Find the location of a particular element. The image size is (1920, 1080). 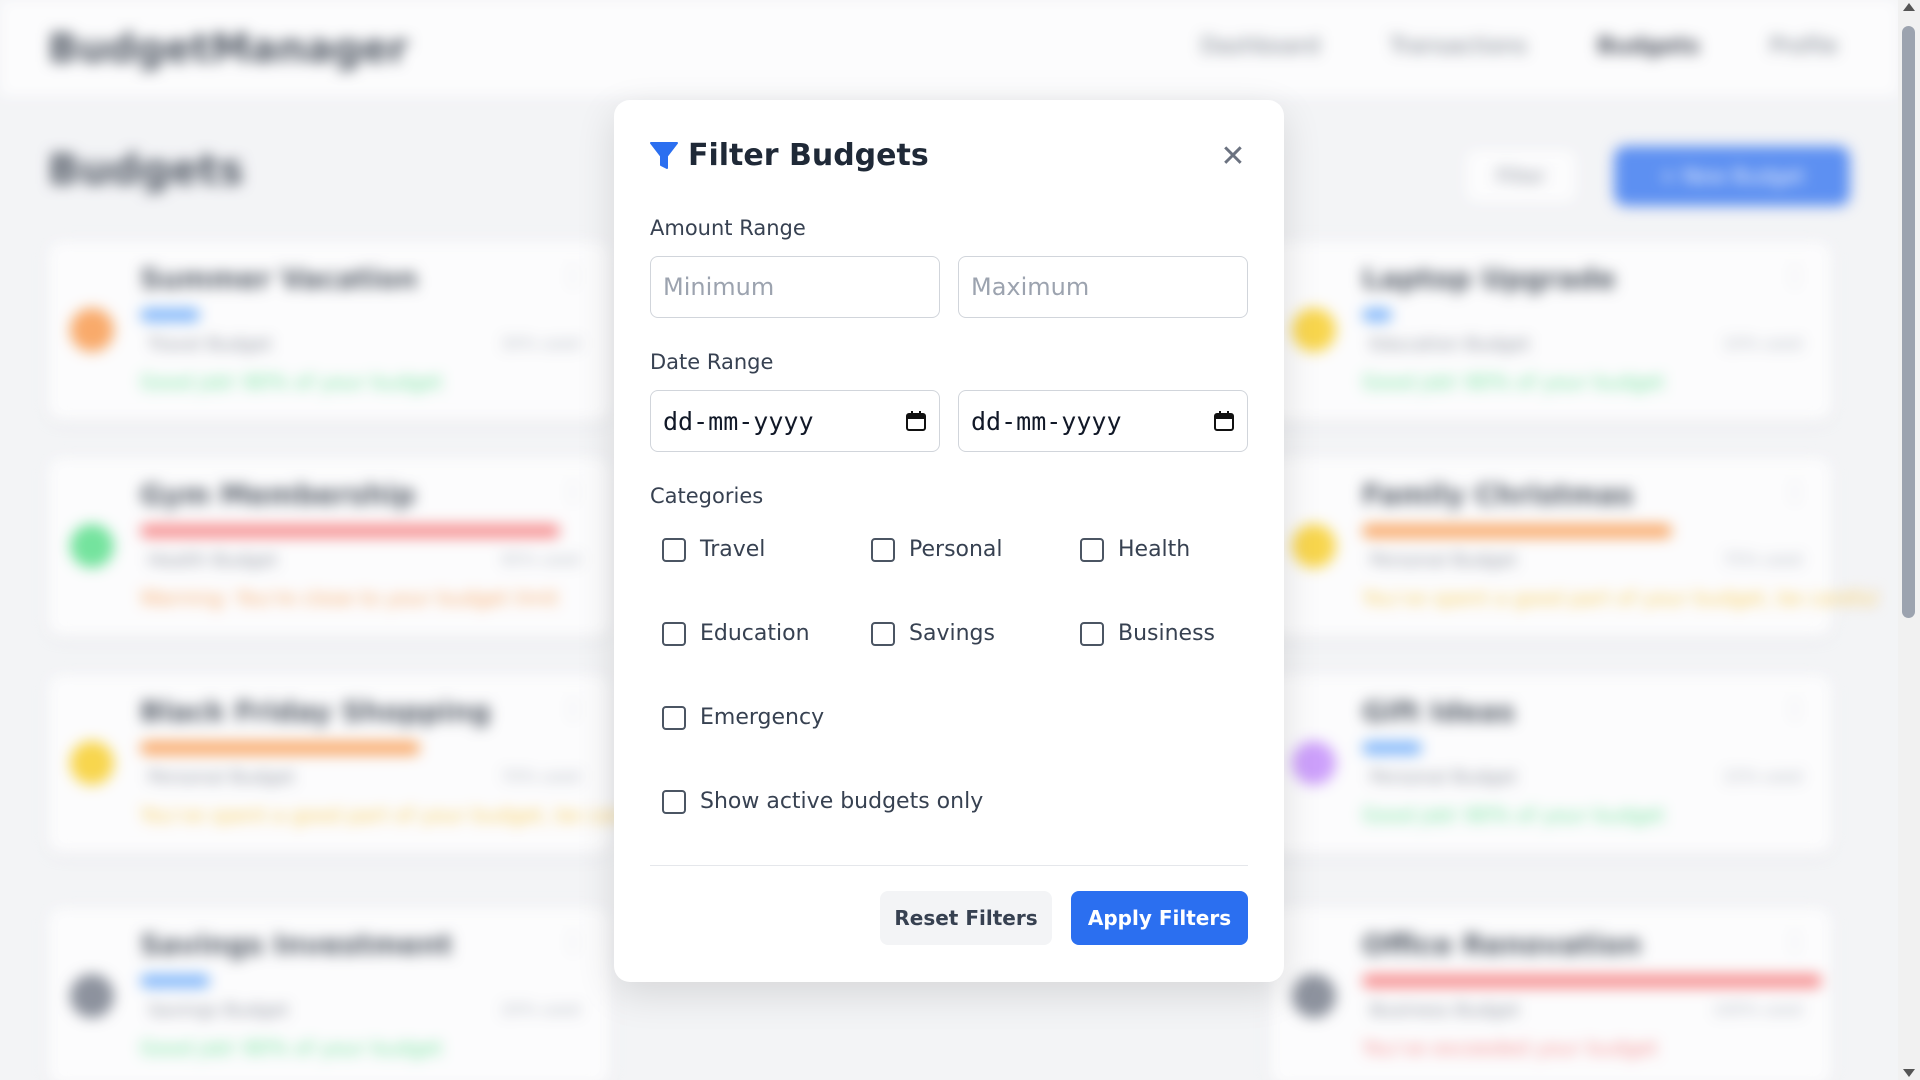

page-scrollbar is located at coordinates (1909, 540).